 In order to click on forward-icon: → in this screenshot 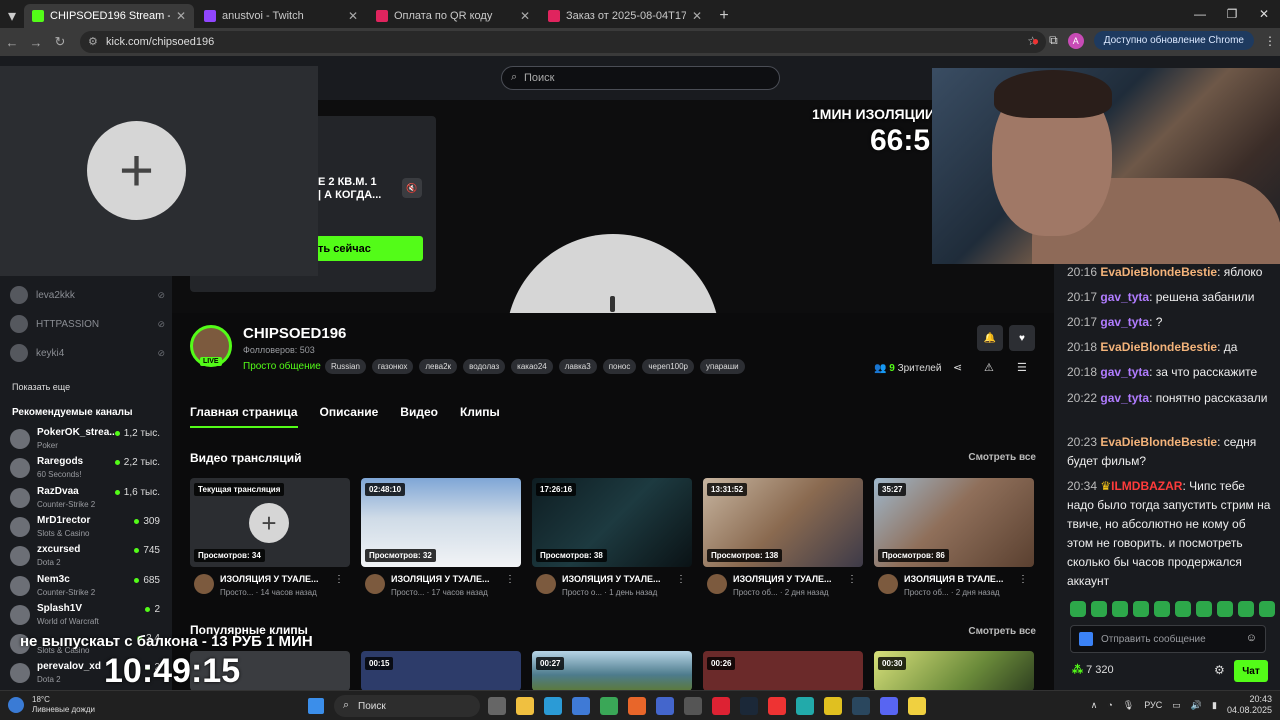, I will do `click(36, 42)`.